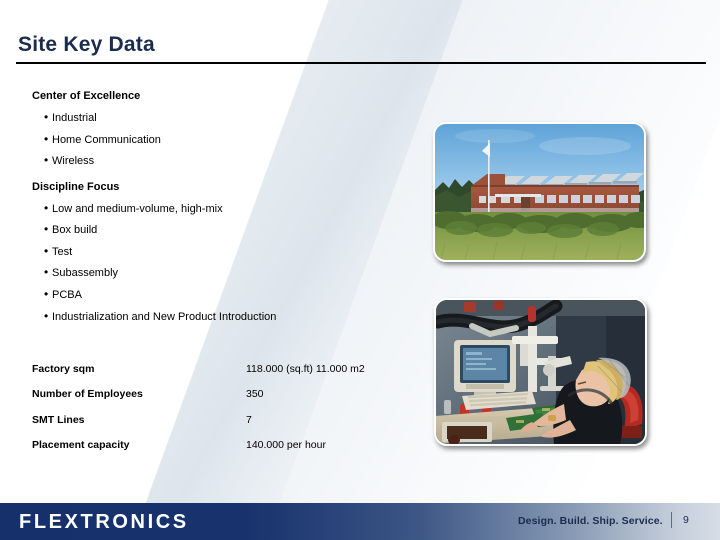  I want to click on list-item: • Test, so click(58, 251).